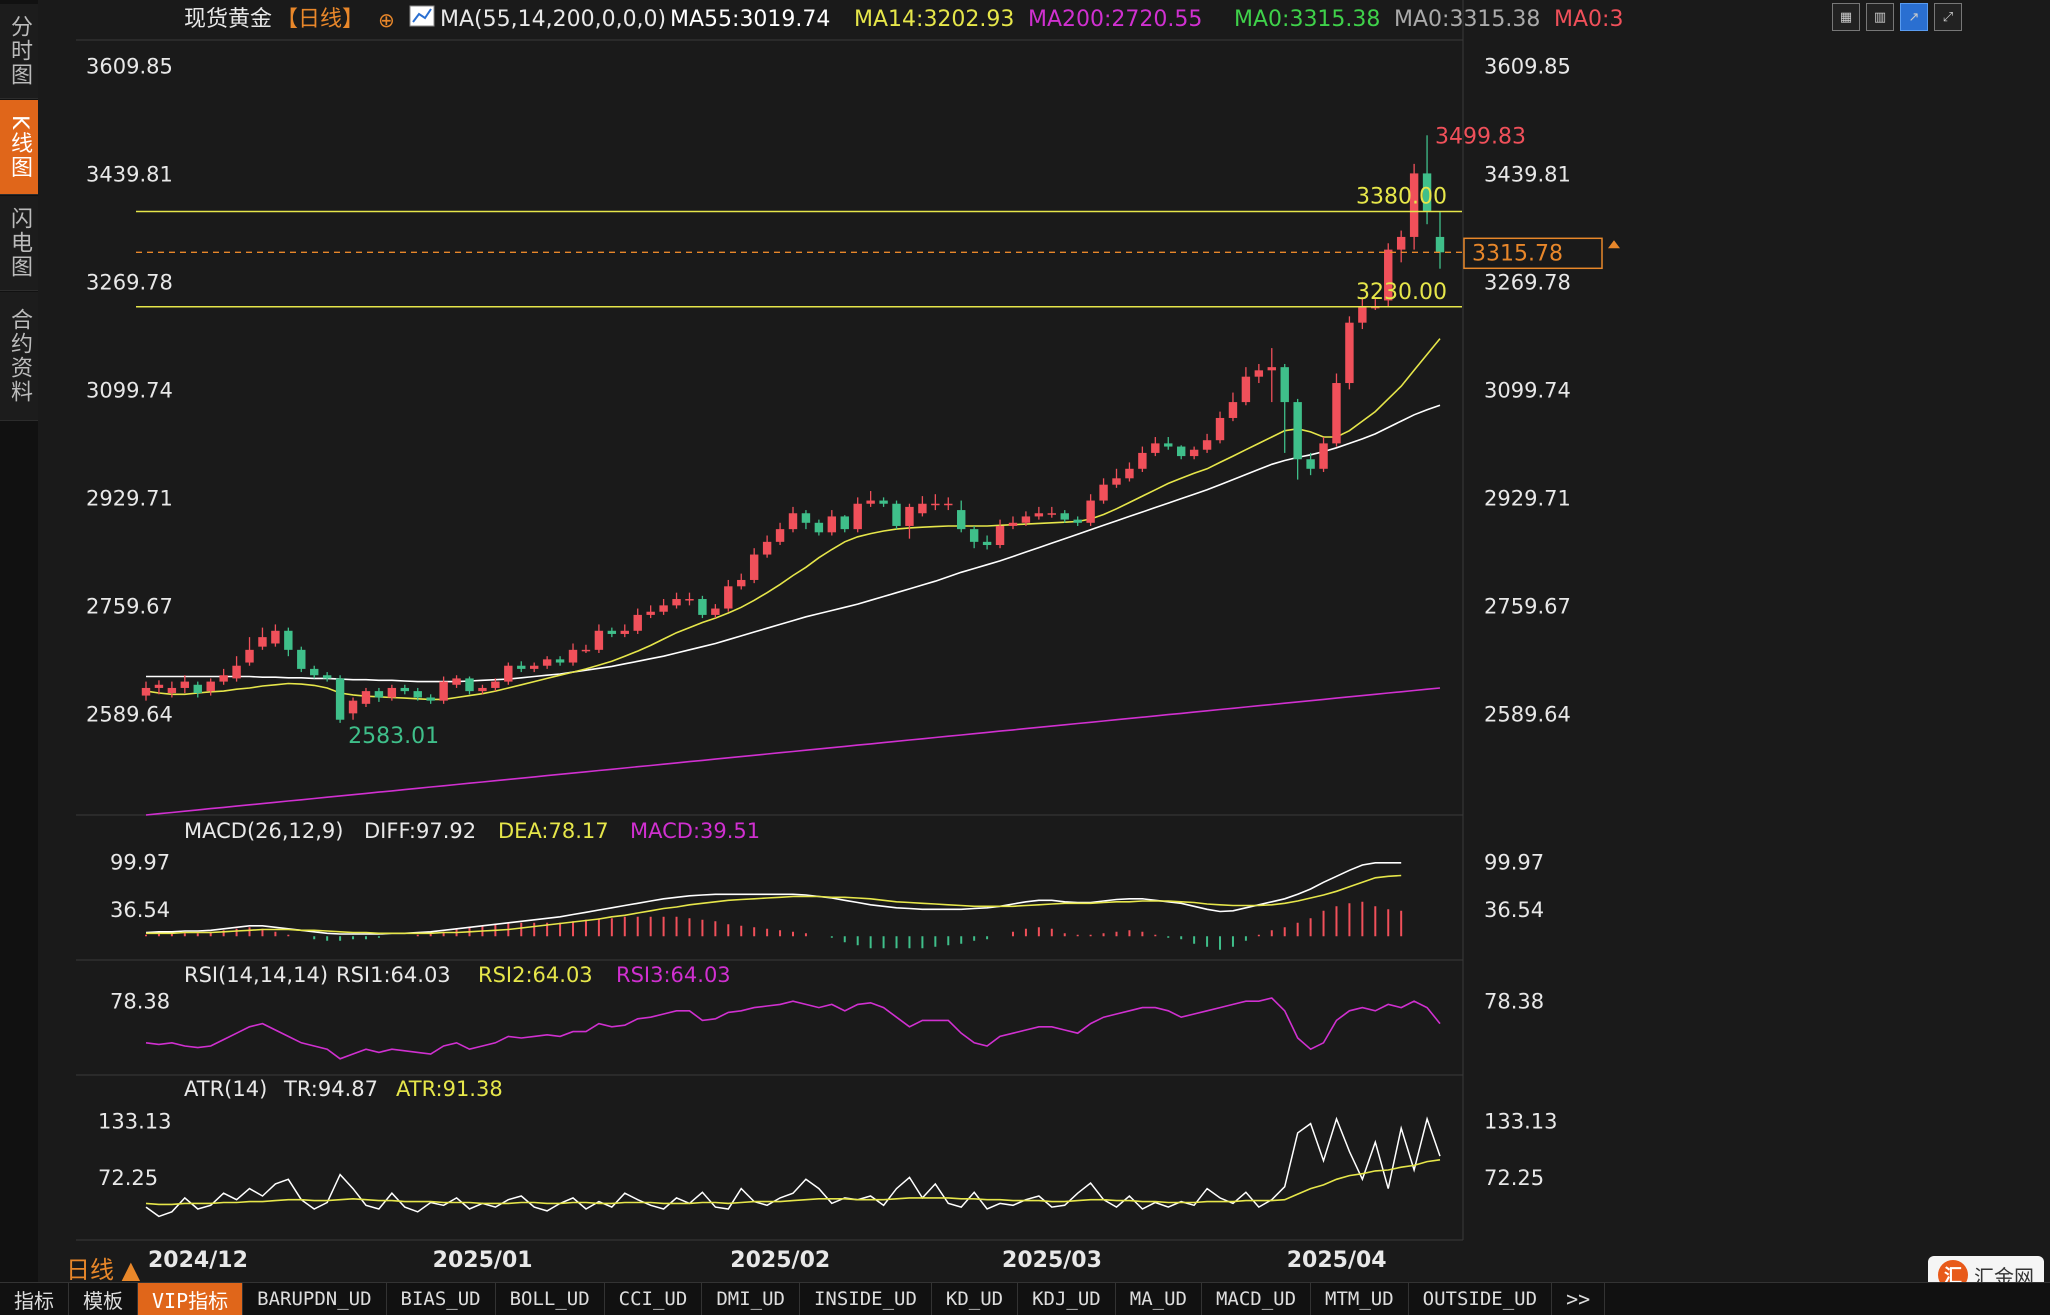  Describe the element at coordinates (1480, 136) in the screenshot. I see `high-price-label: 3499.83` at that location.